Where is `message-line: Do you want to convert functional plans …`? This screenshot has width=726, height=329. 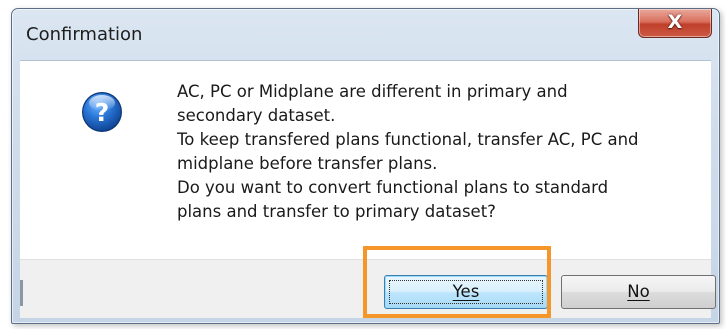 message-line: Do you want to convert functional plans … is located at coordinates (393, 187).